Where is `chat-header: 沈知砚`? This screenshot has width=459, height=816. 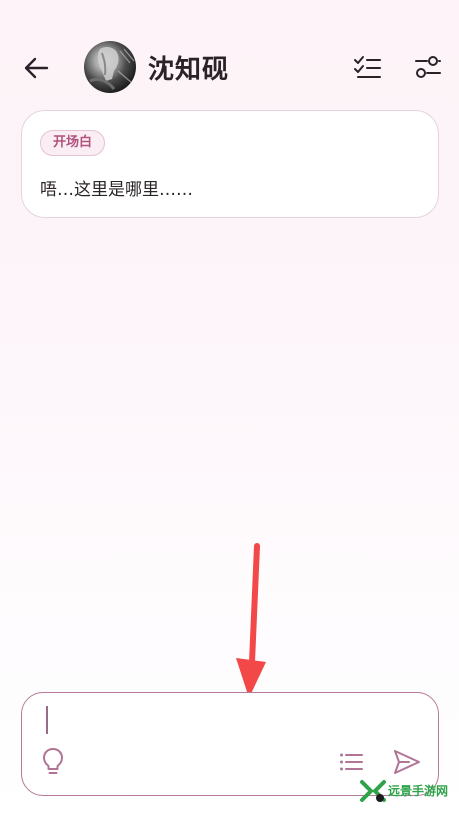 chat-header: 沈知砚 is located at coordinates (229, 68).